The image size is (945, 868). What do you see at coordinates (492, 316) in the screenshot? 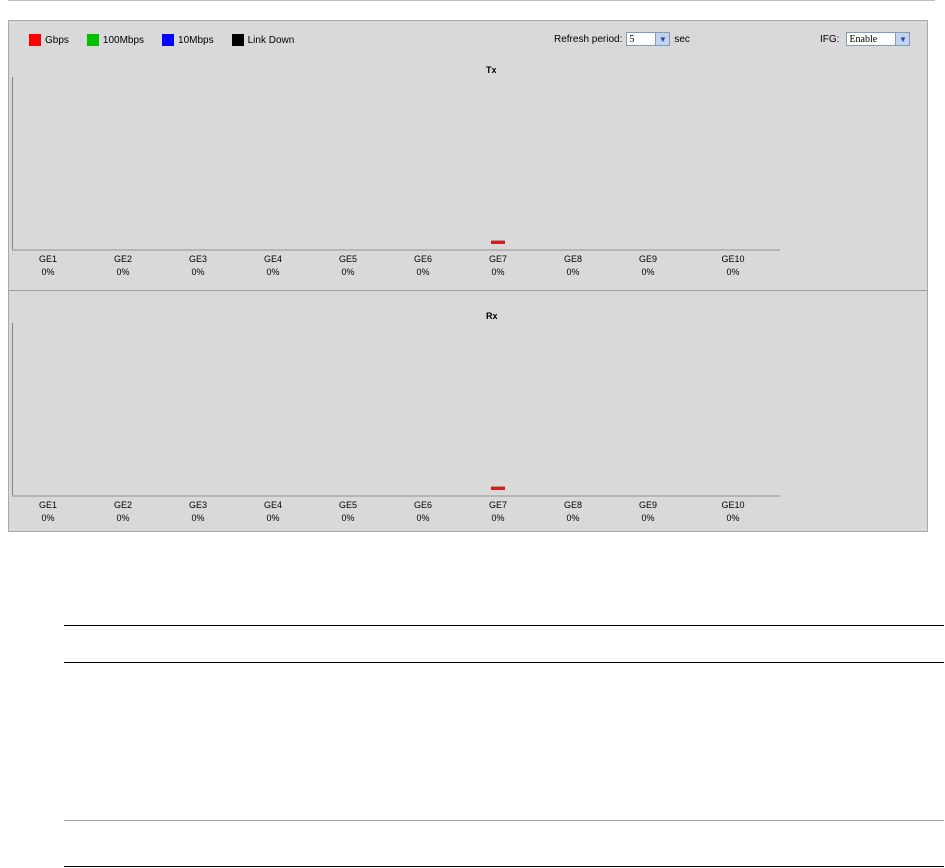
I see `rx-graph-title: Rx` at bounding box center [492, 316].